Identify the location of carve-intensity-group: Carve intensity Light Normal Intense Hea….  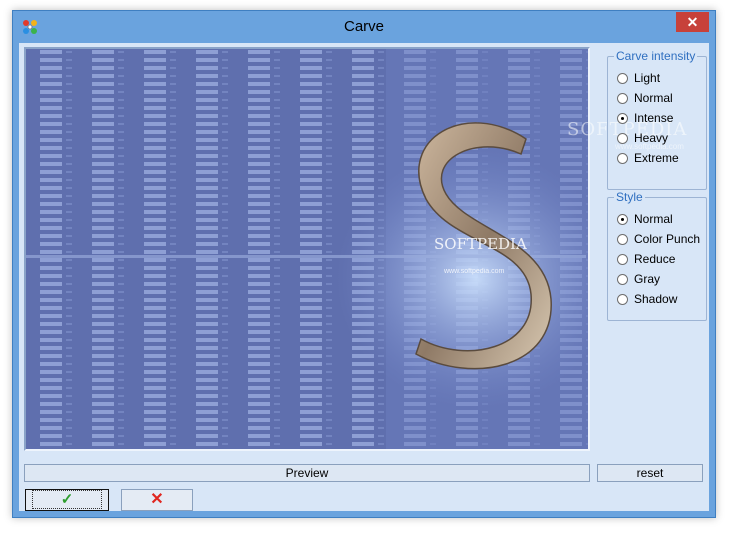
(657, 119).